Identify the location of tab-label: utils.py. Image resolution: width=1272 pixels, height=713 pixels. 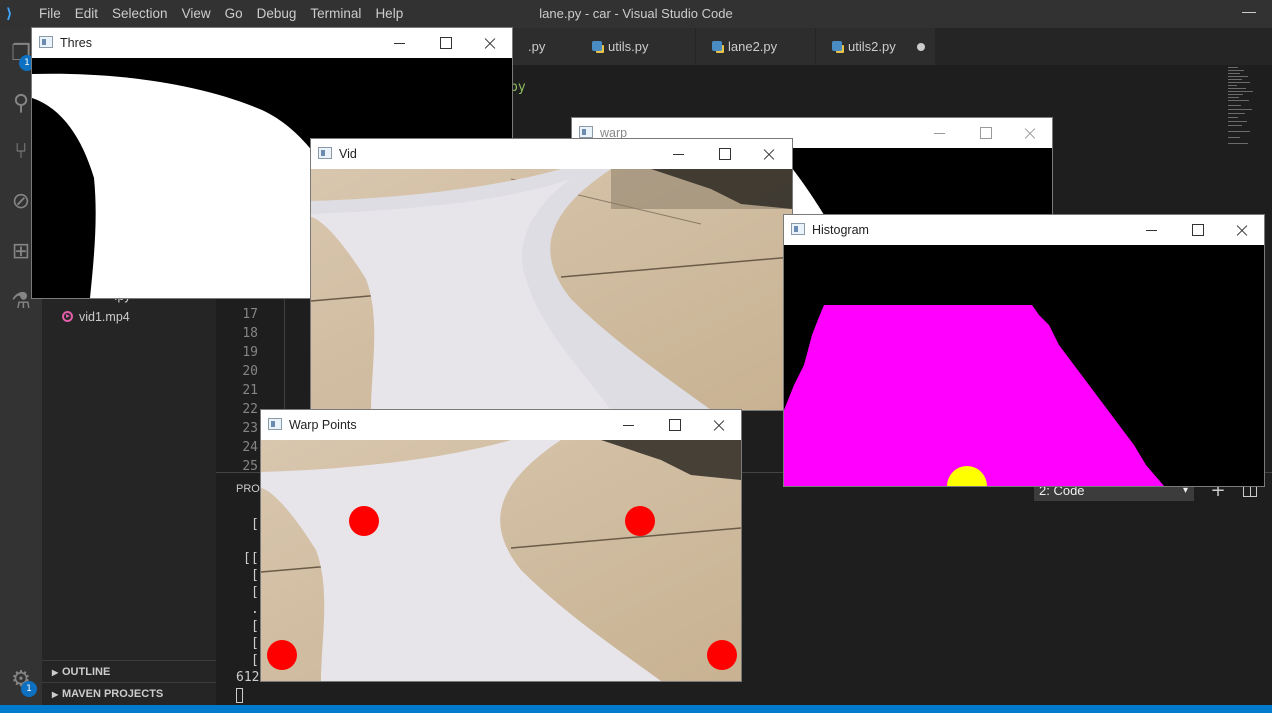
(628, 46).